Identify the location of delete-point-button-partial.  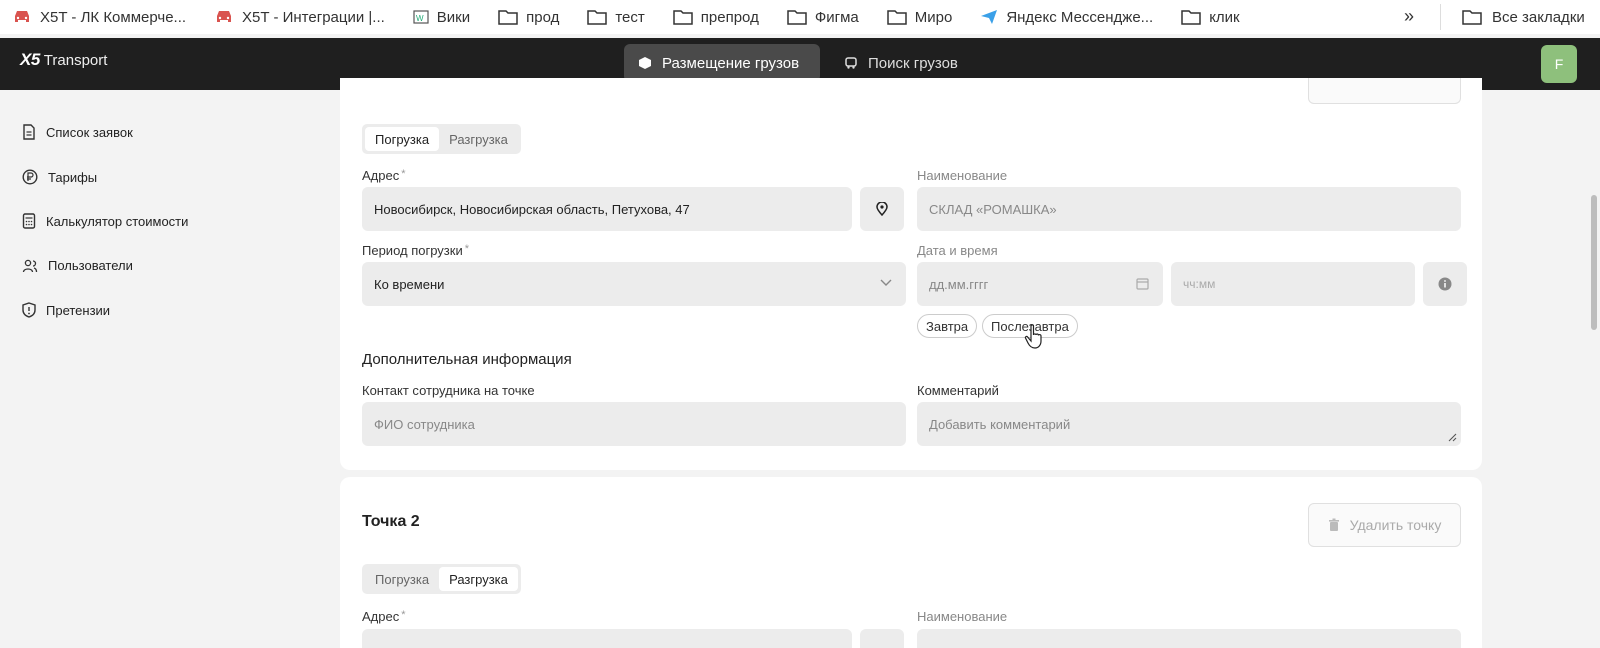
(1384, 91).